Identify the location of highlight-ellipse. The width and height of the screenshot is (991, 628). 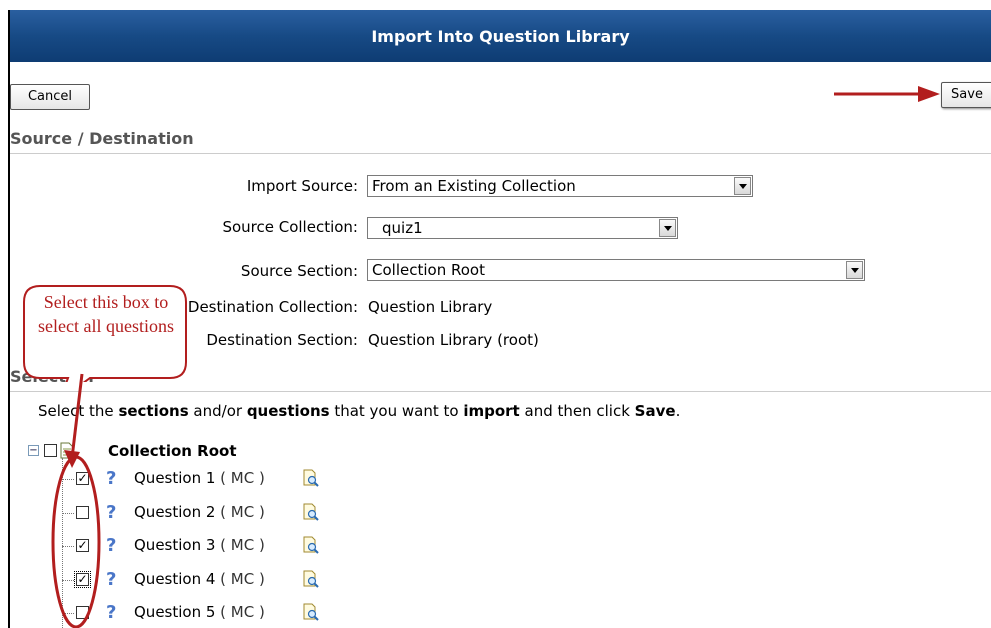
(76, 541).